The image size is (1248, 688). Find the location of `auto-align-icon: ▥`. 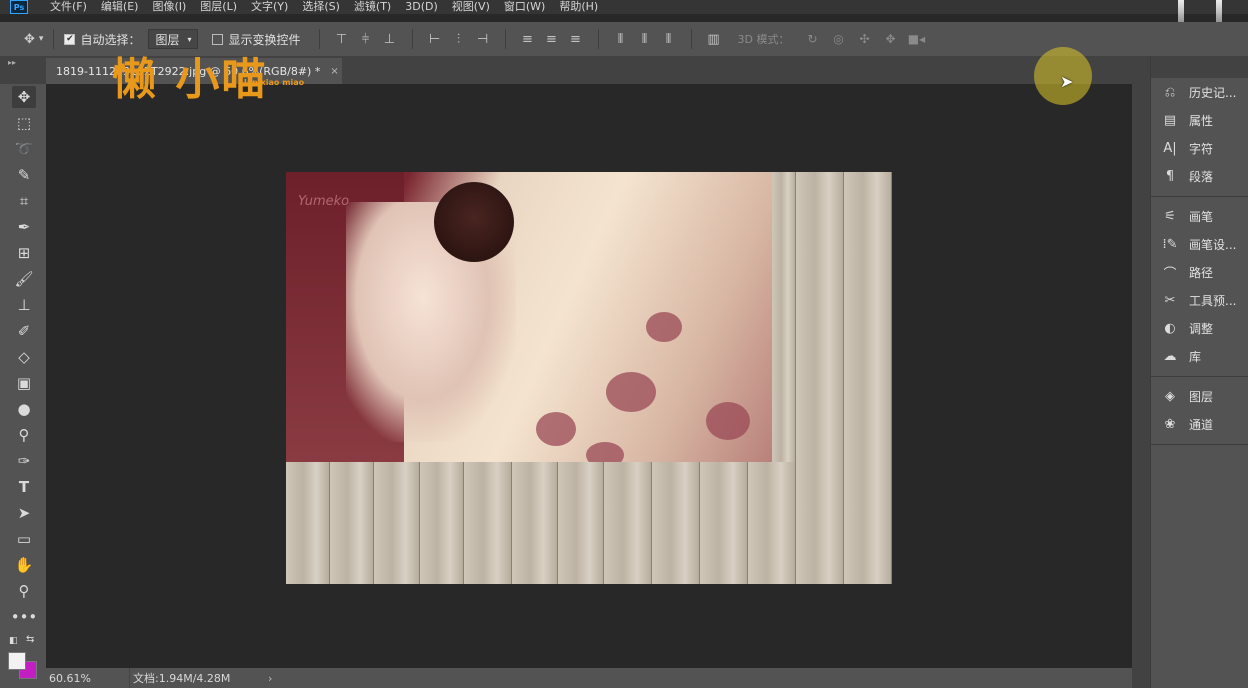

auto-align-icon: ▥ is located at coordinates (714, 39).